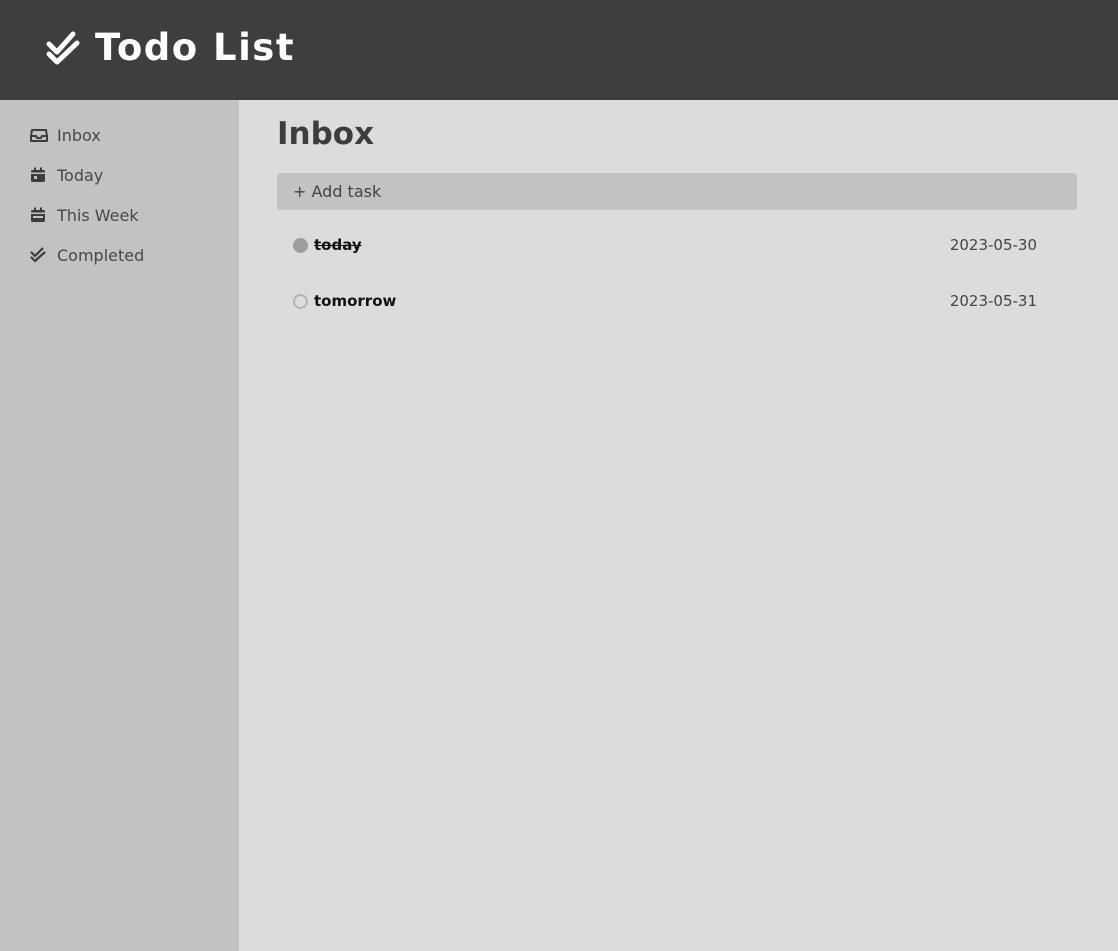 This screenshot has width=1118, height=951. I want to click on task-row: today 2023-05-30, so click(665, 245).